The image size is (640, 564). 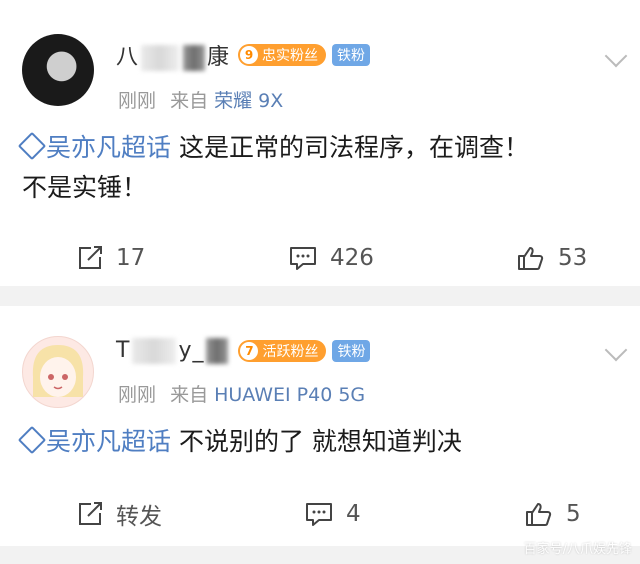 I want to click on post-meta: 刚刚 来自 荣耀 9X, so click(x=200, y=99).